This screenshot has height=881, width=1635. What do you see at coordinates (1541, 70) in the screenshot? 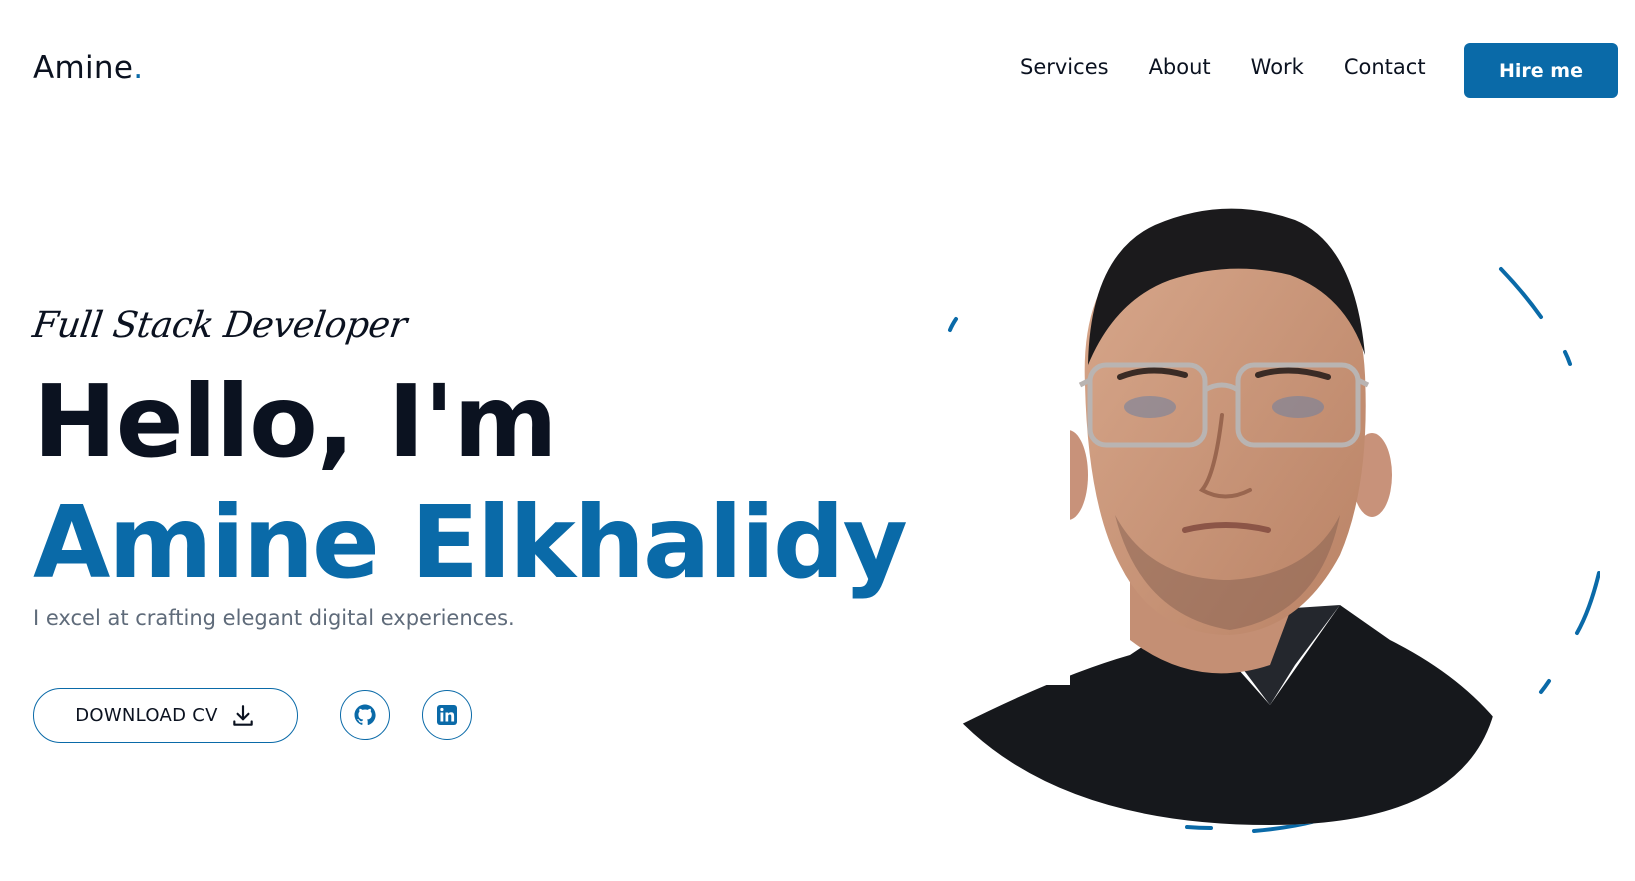
I see `hire-me-button: Hire me` at bounding box center [1541, 70].